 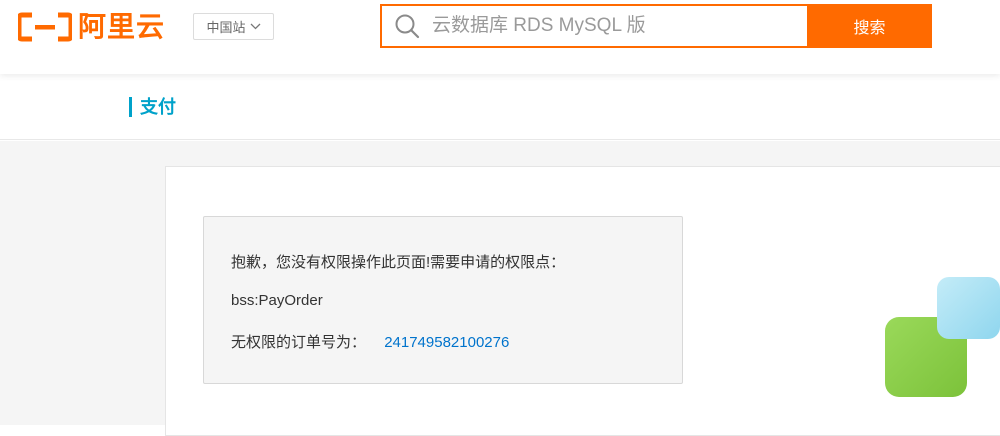 I want to click on permission-point: bss:PayOrder, so click(x=277, y=300).